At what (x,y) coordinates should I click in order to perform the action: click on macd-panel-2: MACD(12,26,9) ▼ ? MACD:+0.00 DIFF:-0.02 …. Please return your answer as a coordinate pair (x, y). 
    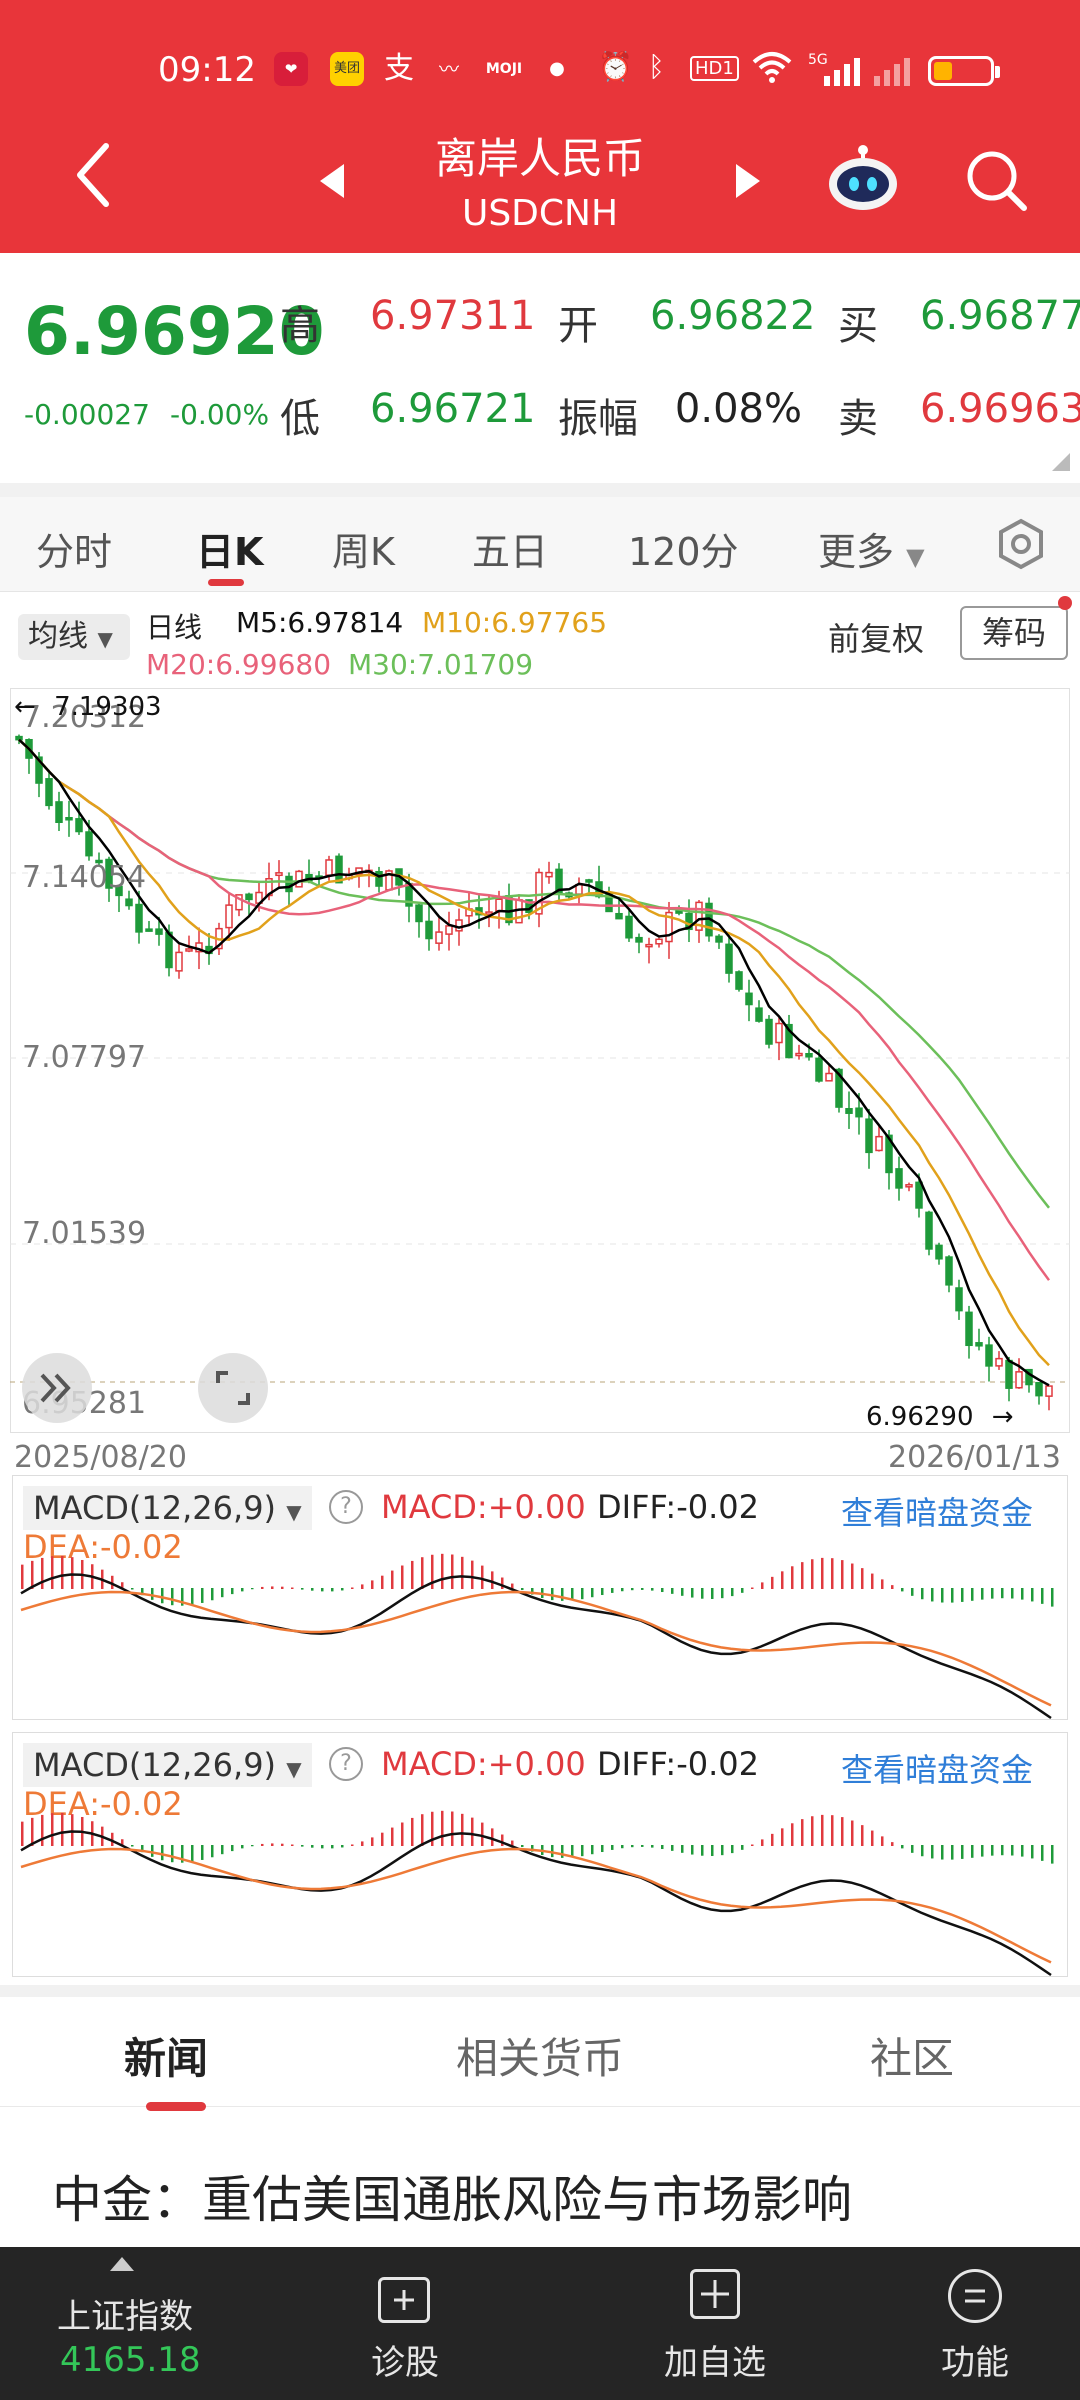
    Looking at the image, I should click on (540, 1854).